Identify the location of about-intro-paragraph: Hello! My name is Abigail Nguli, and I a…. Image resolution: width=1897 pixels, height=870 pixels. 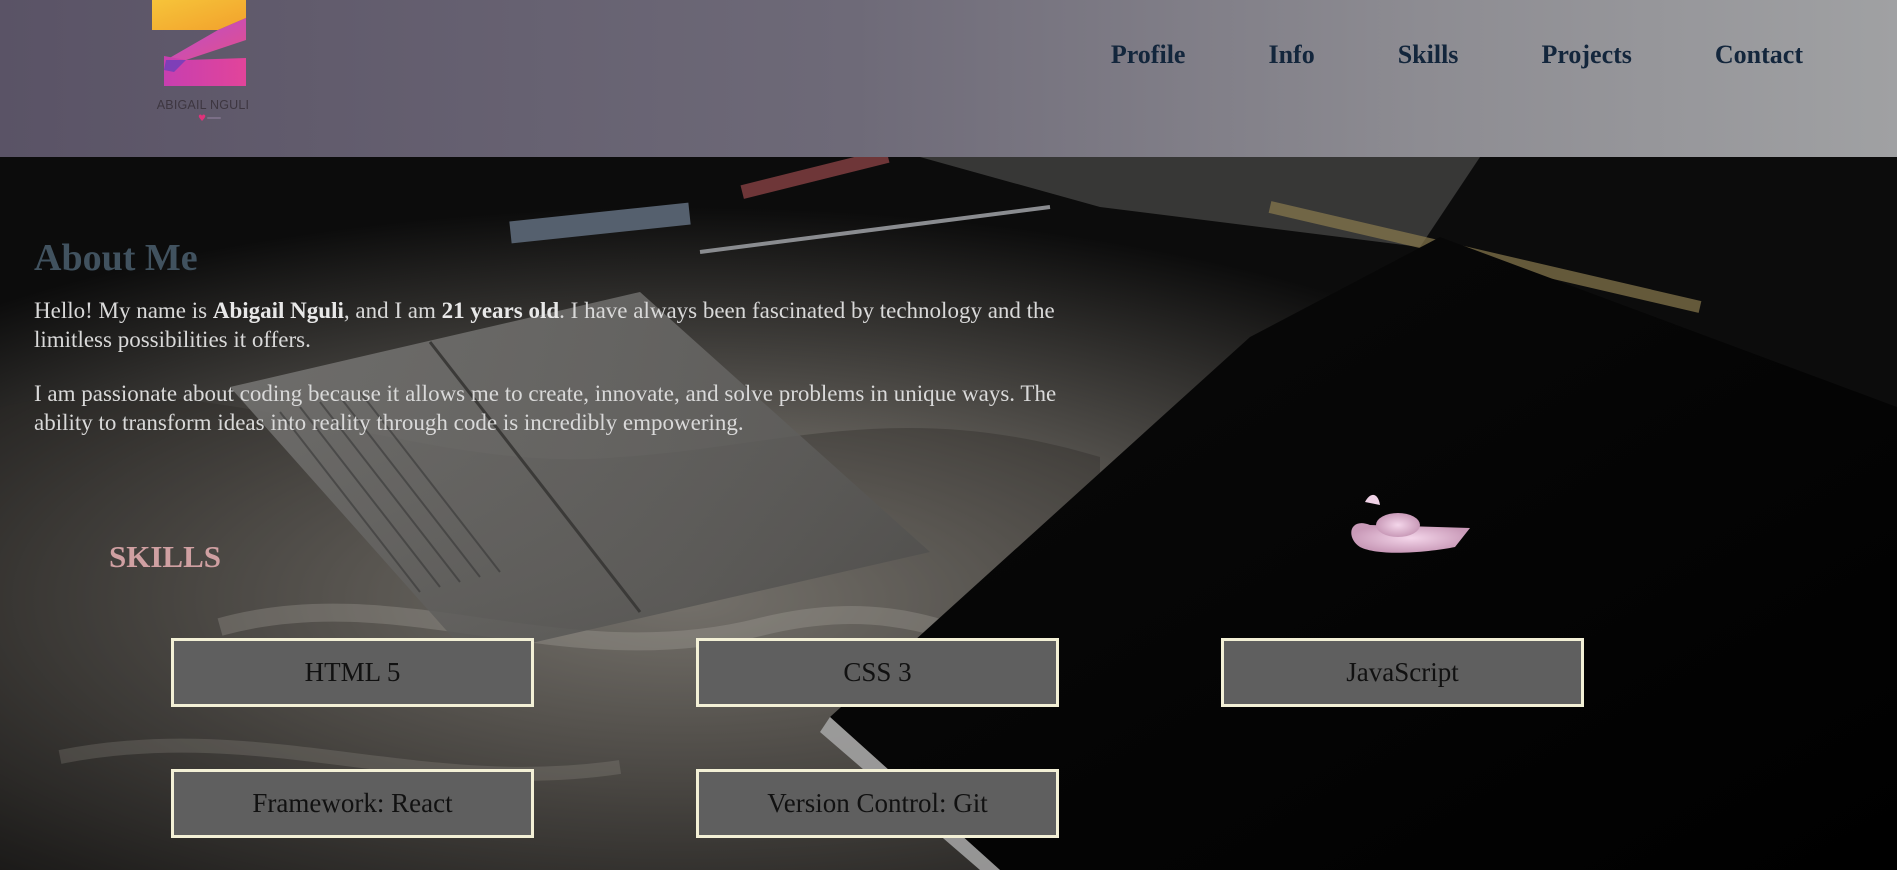
(574, 325).